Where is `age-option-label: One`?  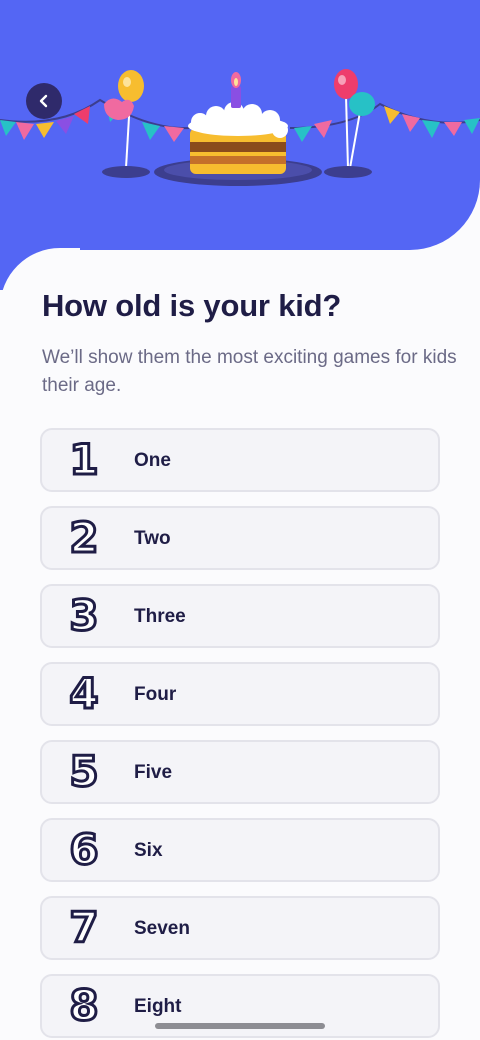
age-option-label: One is located at coordinates (152, 460).